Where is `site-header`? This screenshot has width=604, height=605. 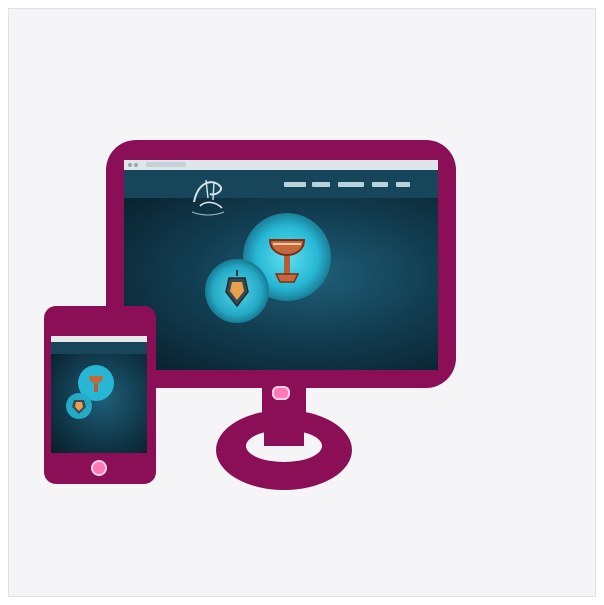 site-header is located at coordinates (281, 184).